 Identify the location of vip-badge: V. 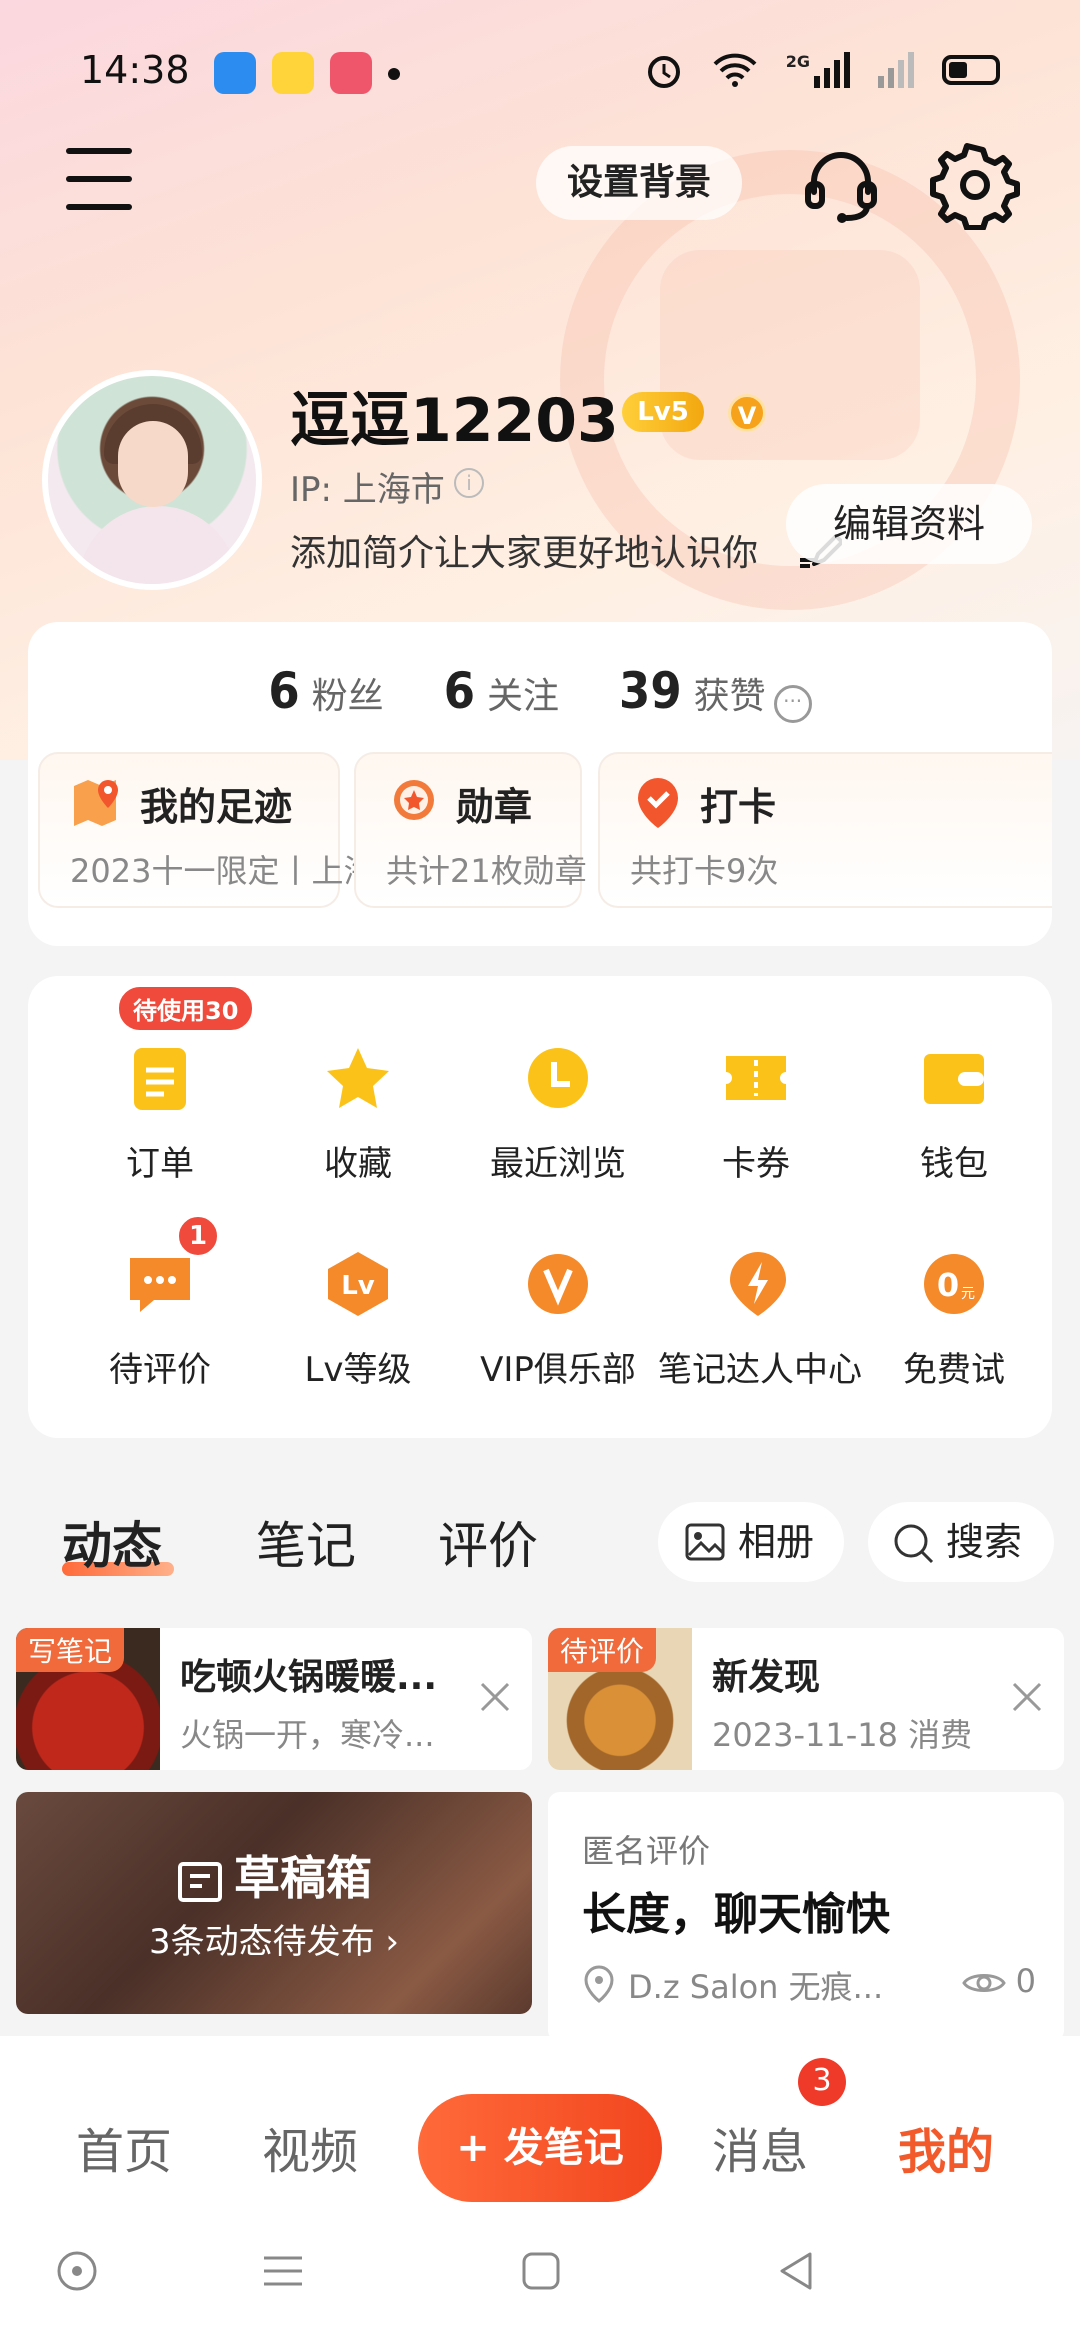
(747, 413).